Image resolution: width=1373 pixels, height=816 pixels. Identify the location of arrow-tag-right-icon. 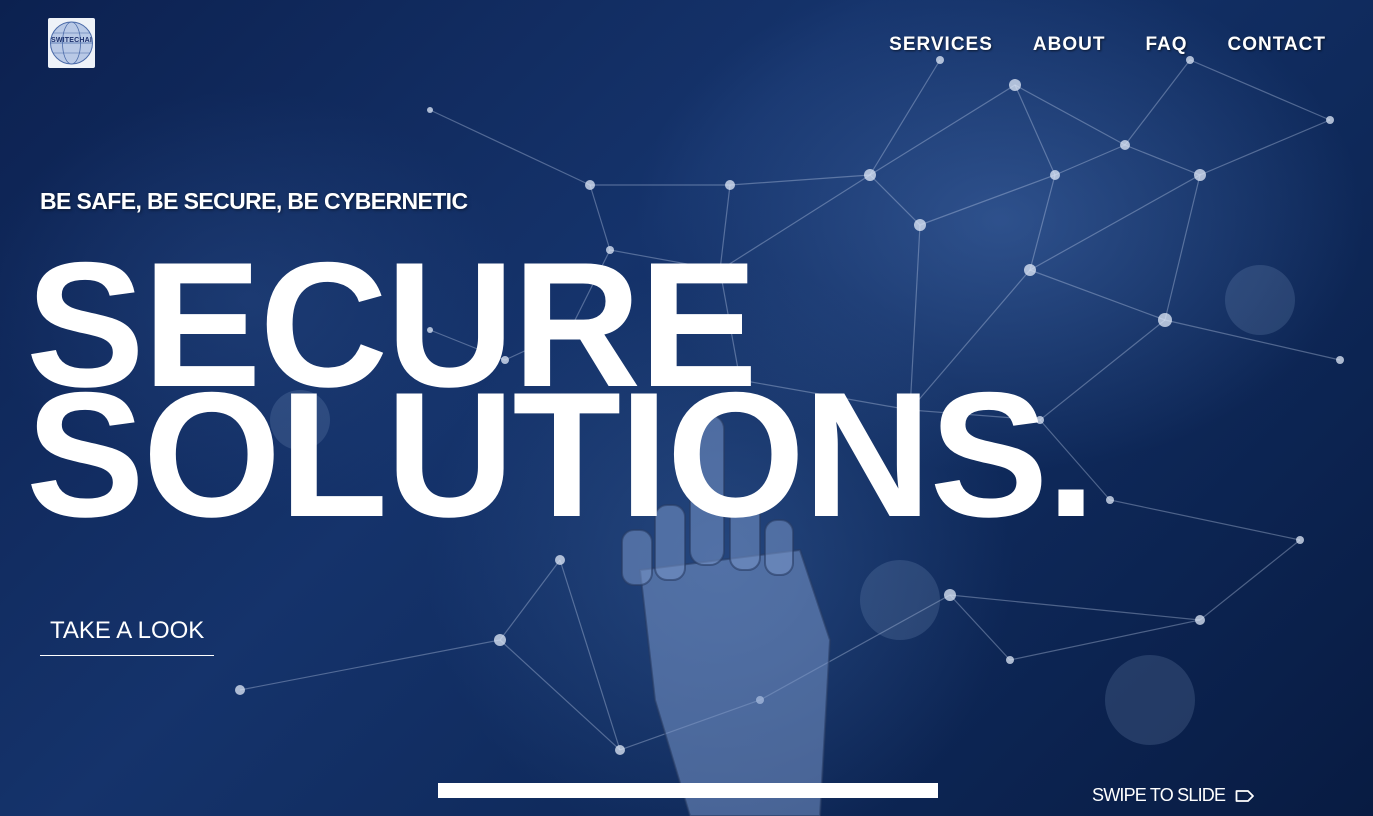
(1245, 795).